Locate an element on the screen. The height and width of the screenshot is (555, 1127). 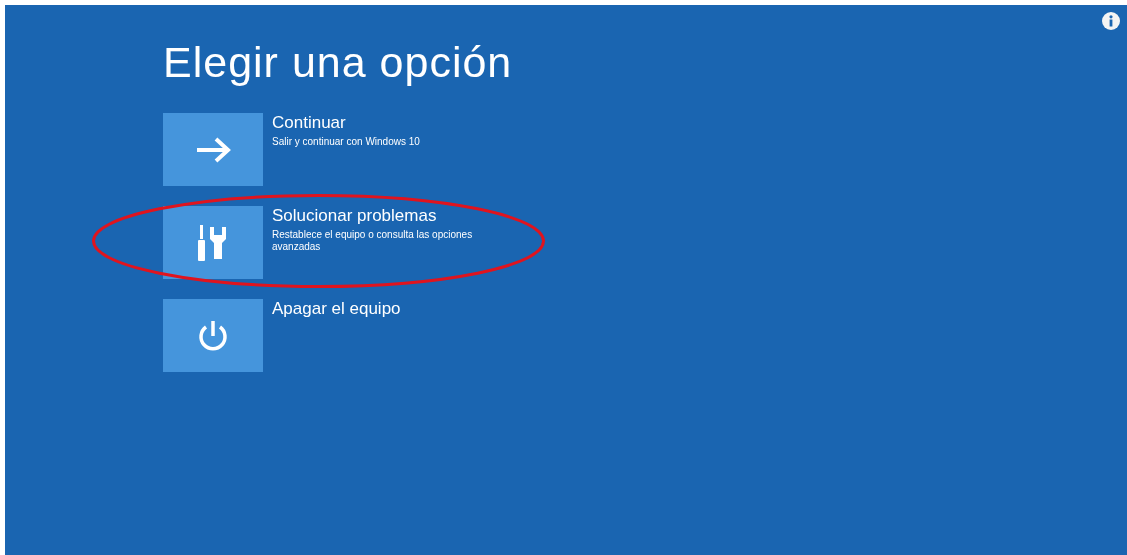
option-label: Solucionar problemas is located at coordinates (383, 216).